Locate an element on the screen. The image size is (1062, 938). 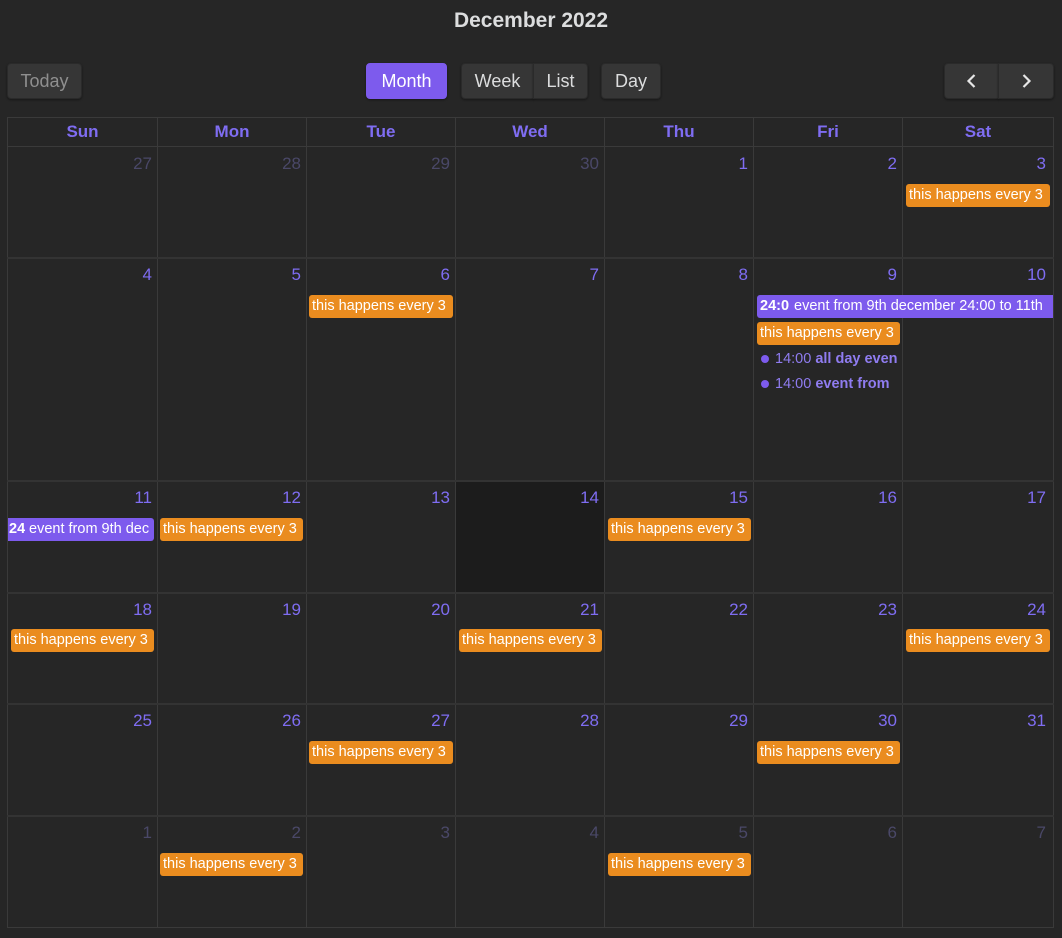
prev-button is located at coordinates (971, 81).